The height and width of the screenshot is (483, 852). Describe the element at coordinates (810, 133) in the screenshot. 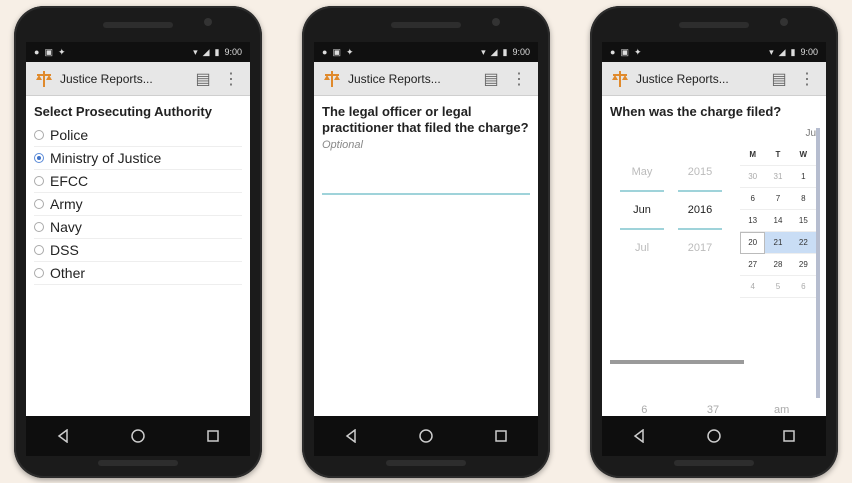

I see `calendar-month-label: Ju` at that location.